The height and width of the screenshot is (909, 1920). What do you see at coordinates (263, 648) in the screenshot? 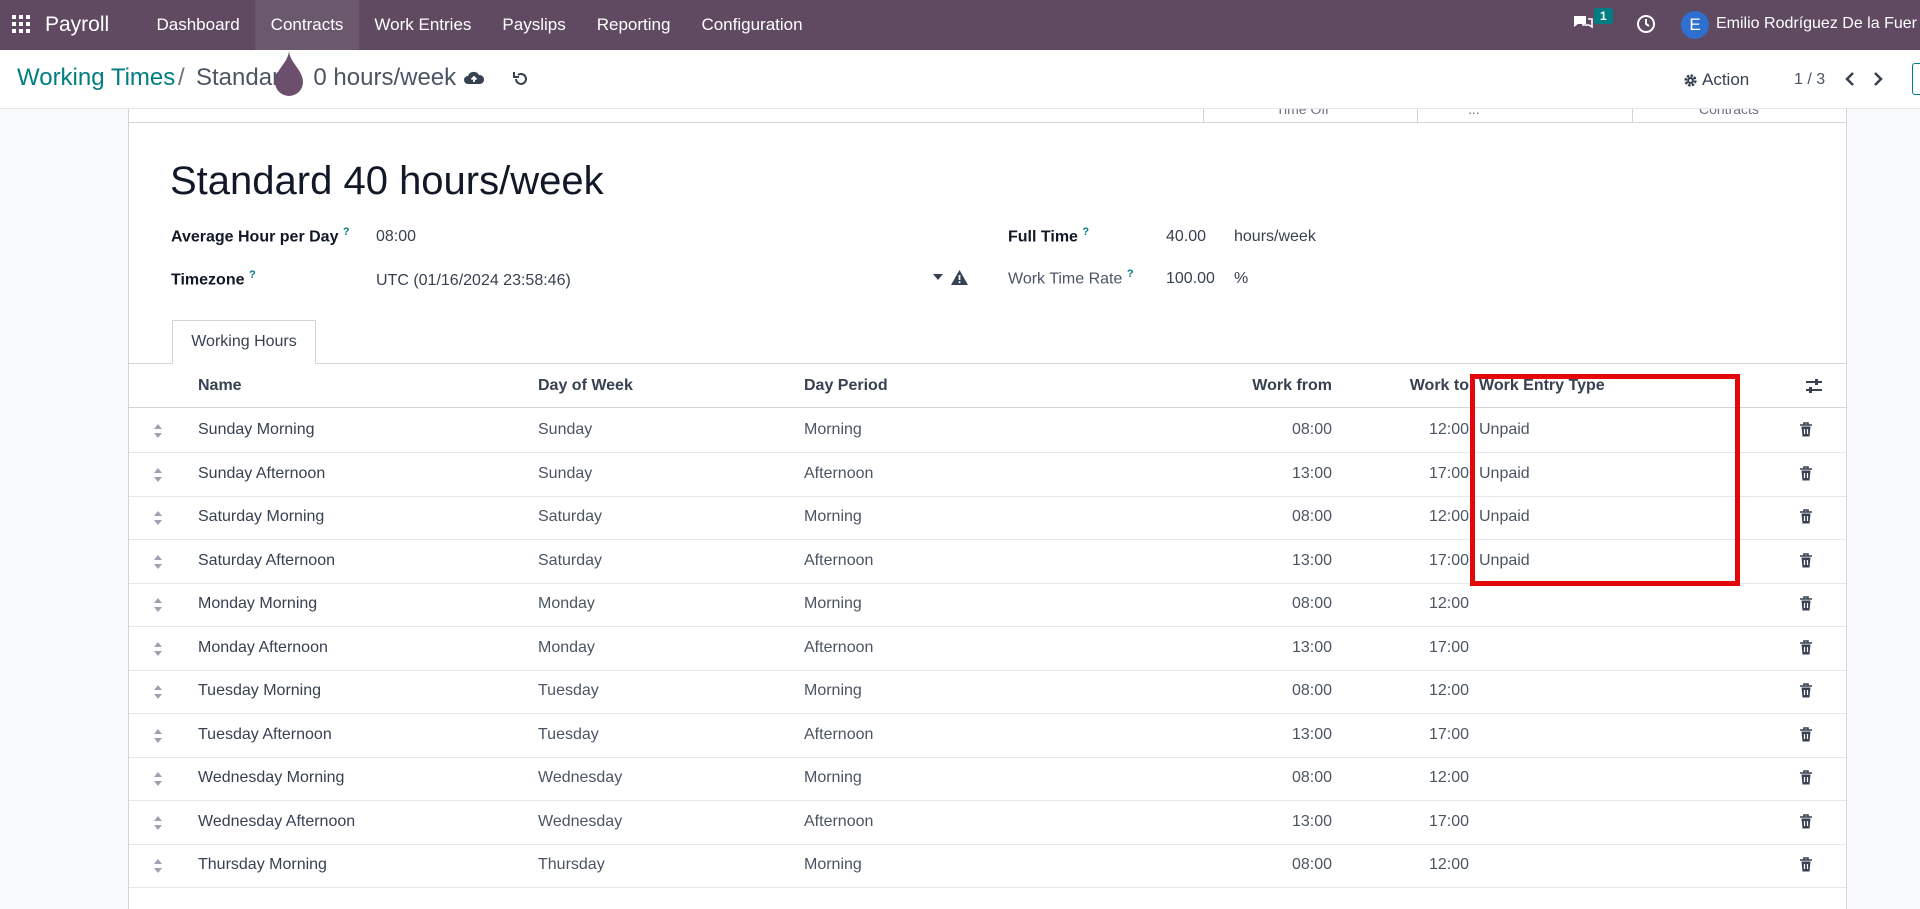
I see `cell-name: Monday Afternoon` at bounding box center [263, 648].